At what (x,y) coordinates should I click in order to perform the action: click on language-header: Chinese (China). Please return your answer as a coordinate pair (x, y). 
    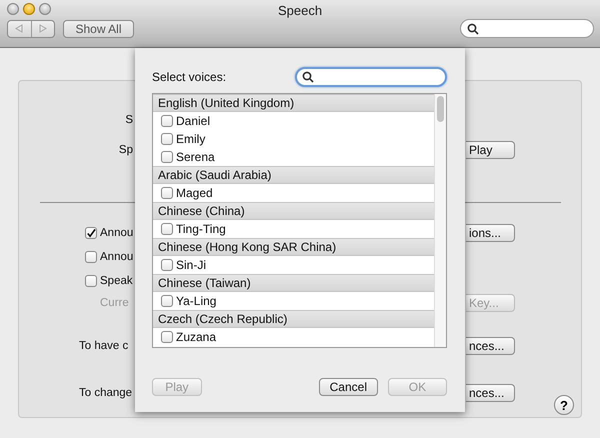
    Looking at the image, I should click on (293, 211).